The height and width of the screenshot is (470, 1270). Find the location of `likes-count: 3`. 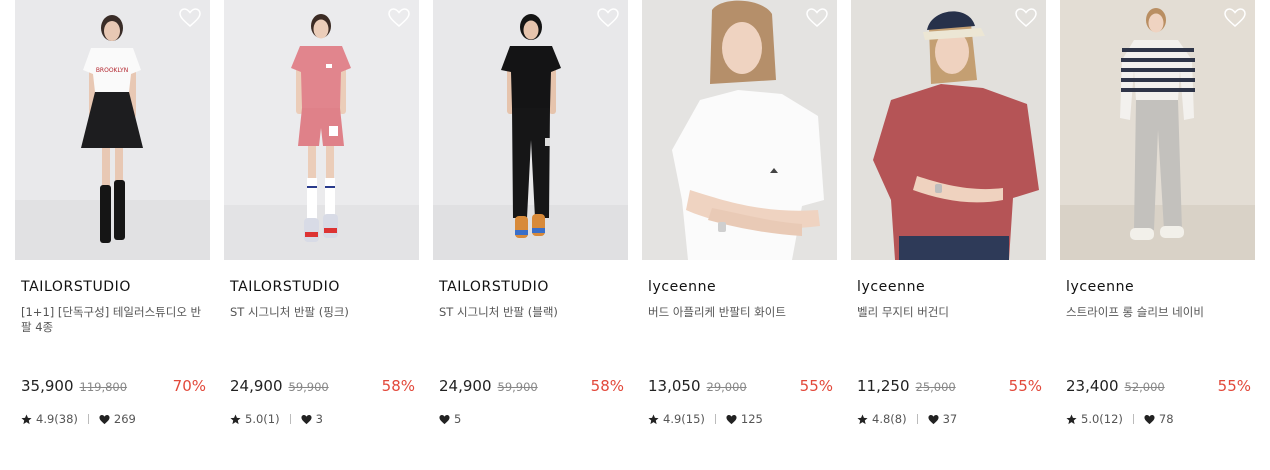

likes-count: 3 is located at coordinates (319, 419).